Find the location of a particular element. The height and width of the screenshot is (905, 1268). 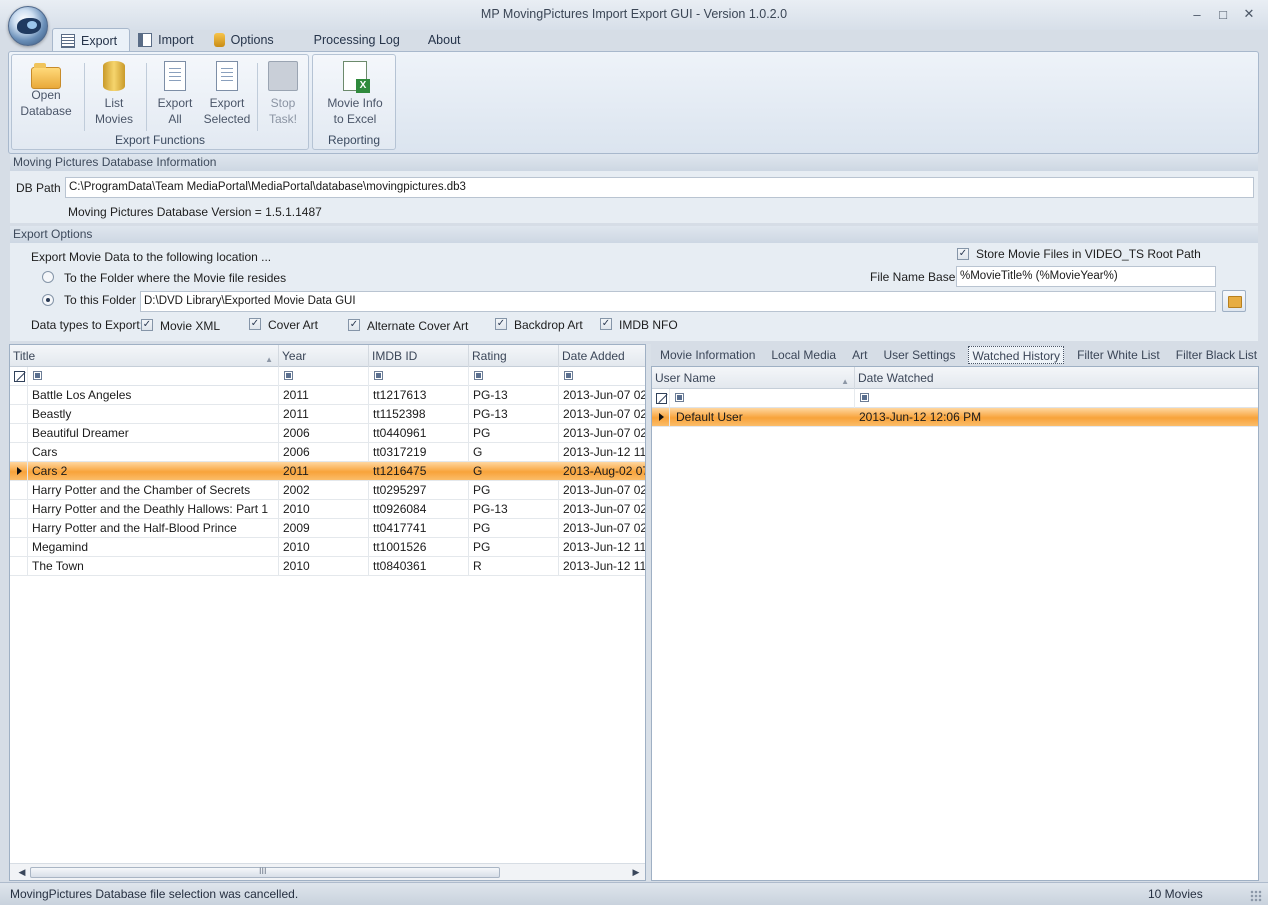

scroll-right-icon: ▶ is located at coordinates (636, 872).